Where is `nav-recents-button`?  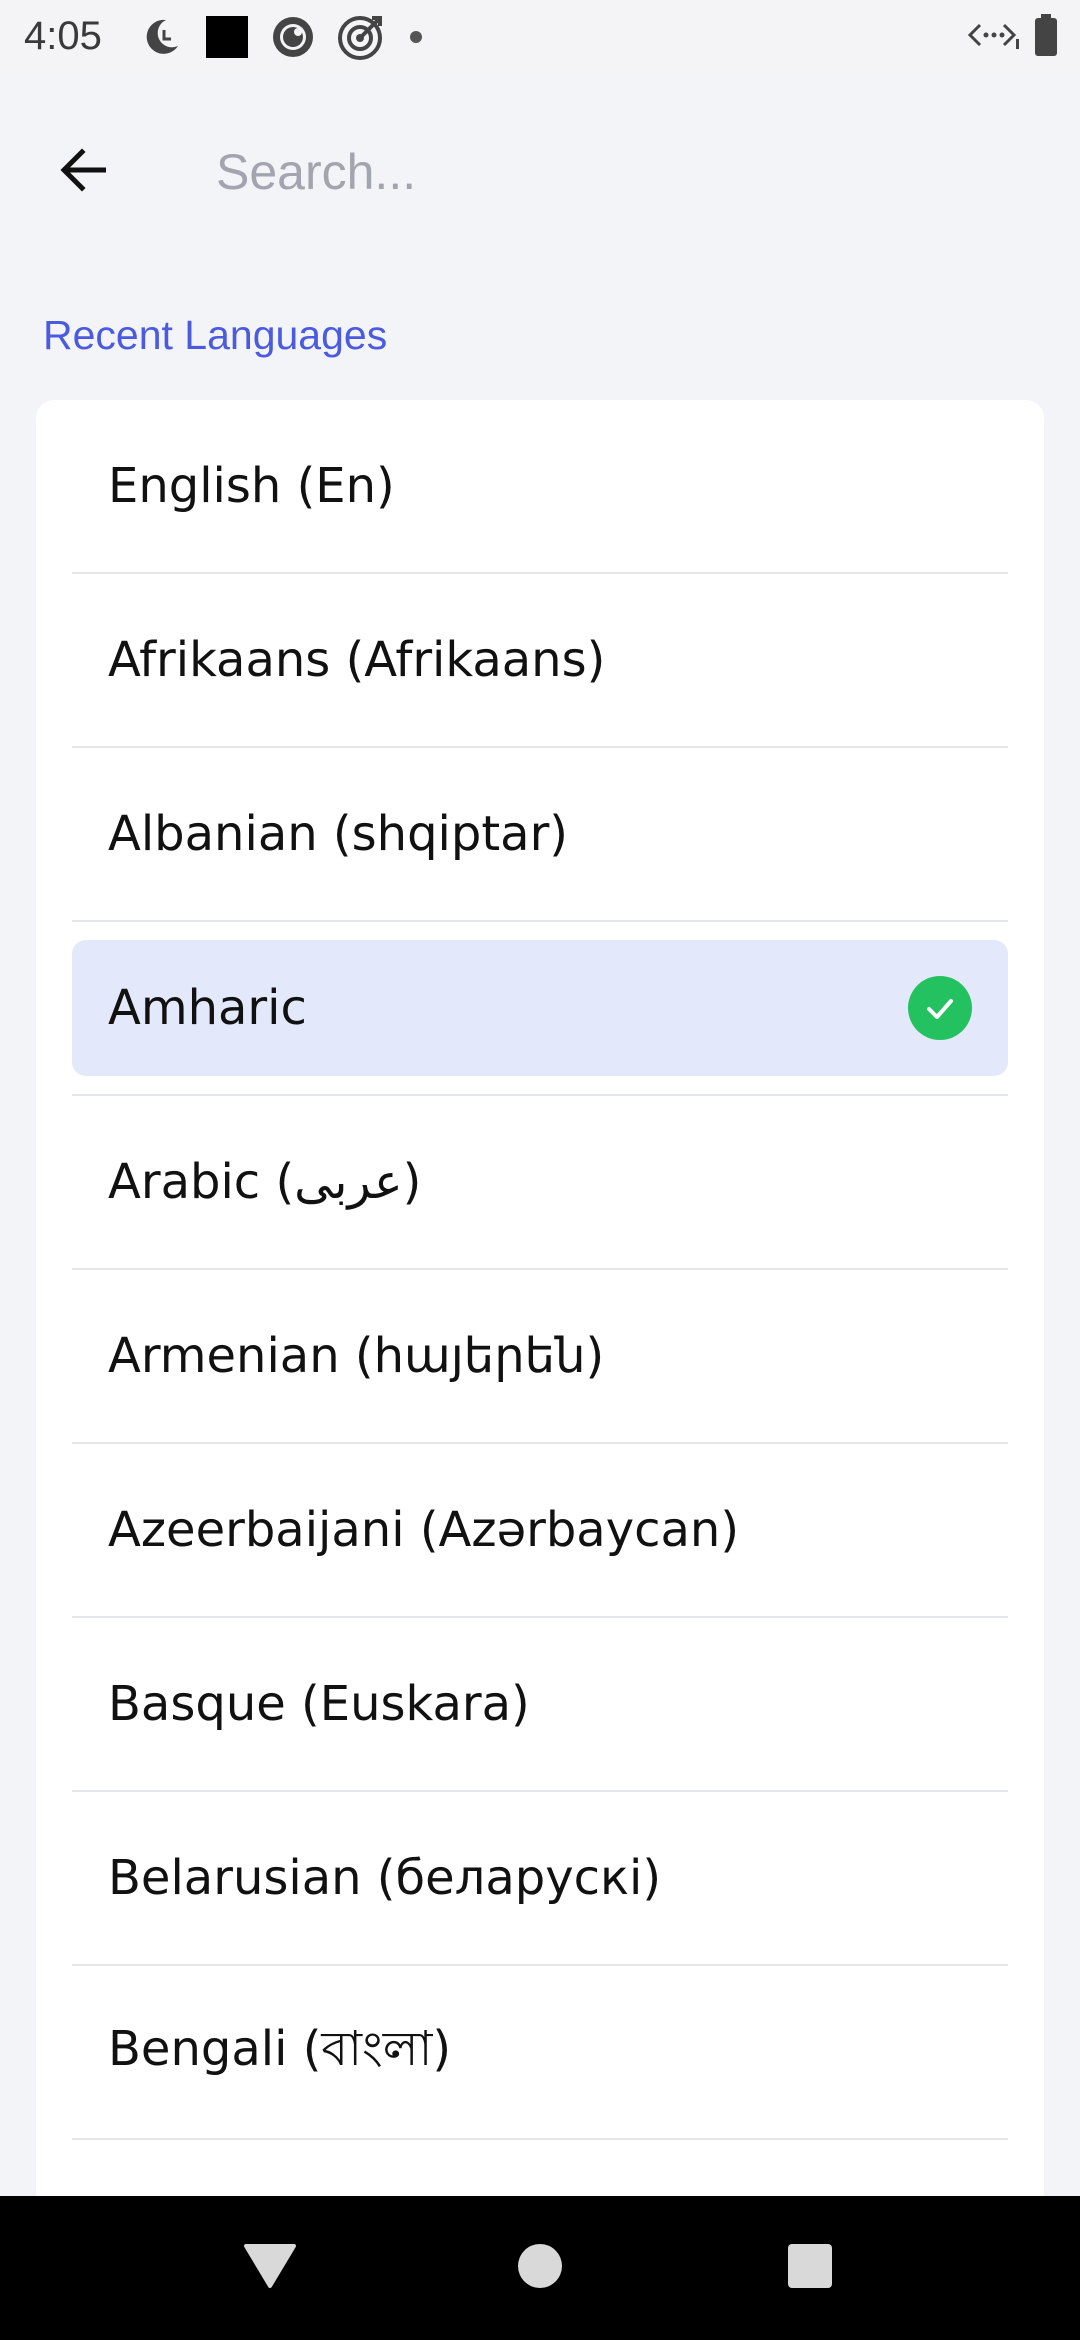
nav-recents-button is located at coordinates (810, 2268).